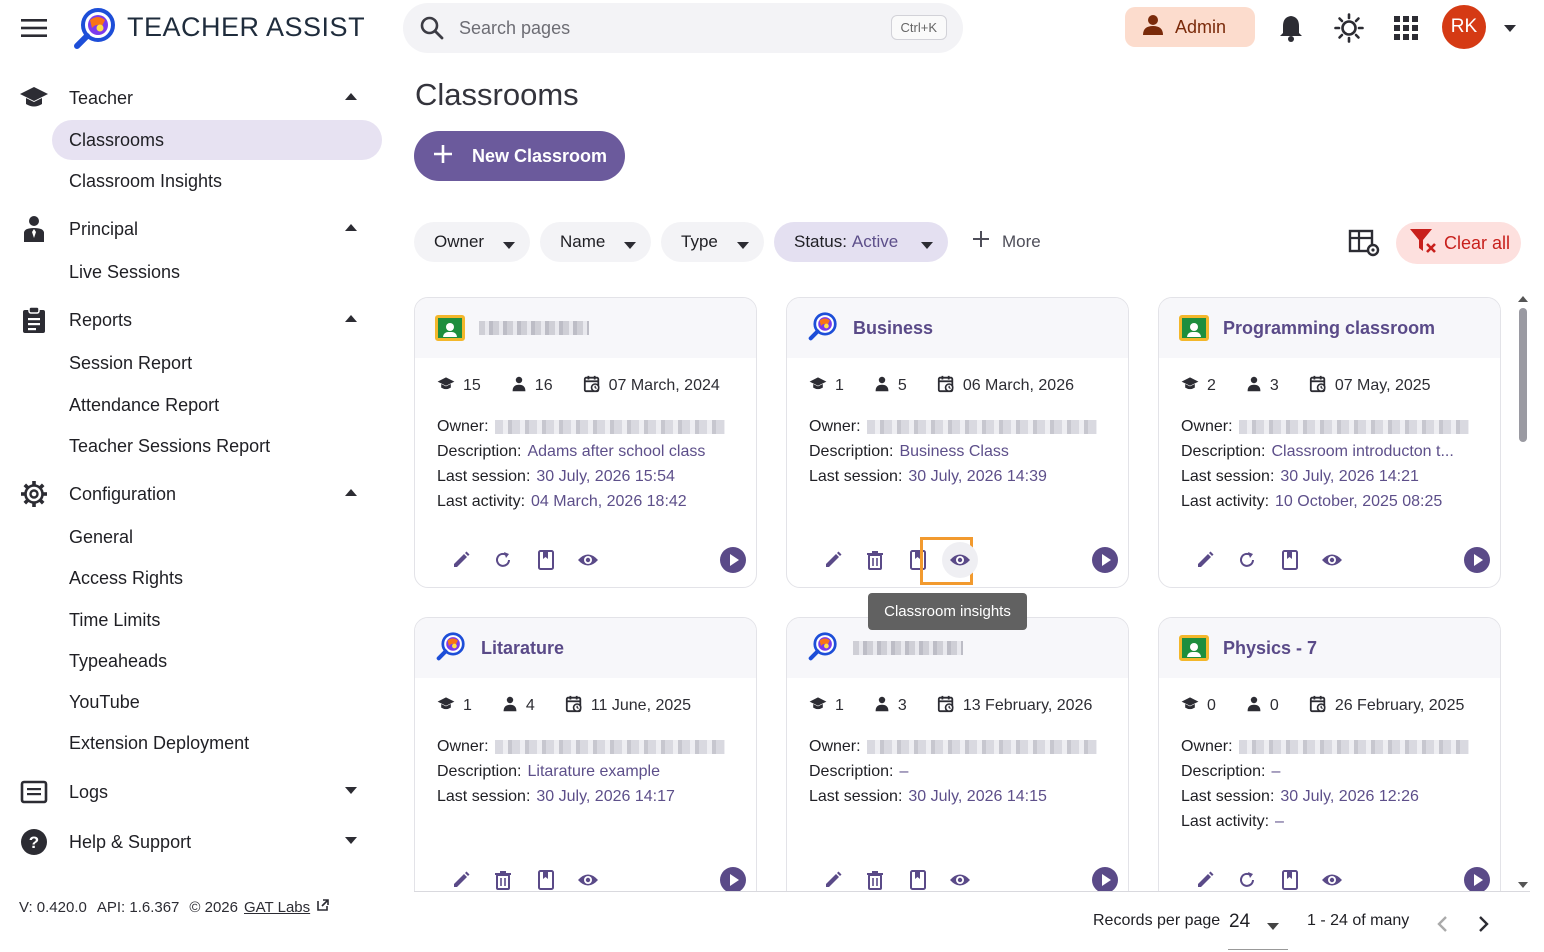 The image size is (1544, 952). I want to click on filter-type: Type, so click(712, 242).